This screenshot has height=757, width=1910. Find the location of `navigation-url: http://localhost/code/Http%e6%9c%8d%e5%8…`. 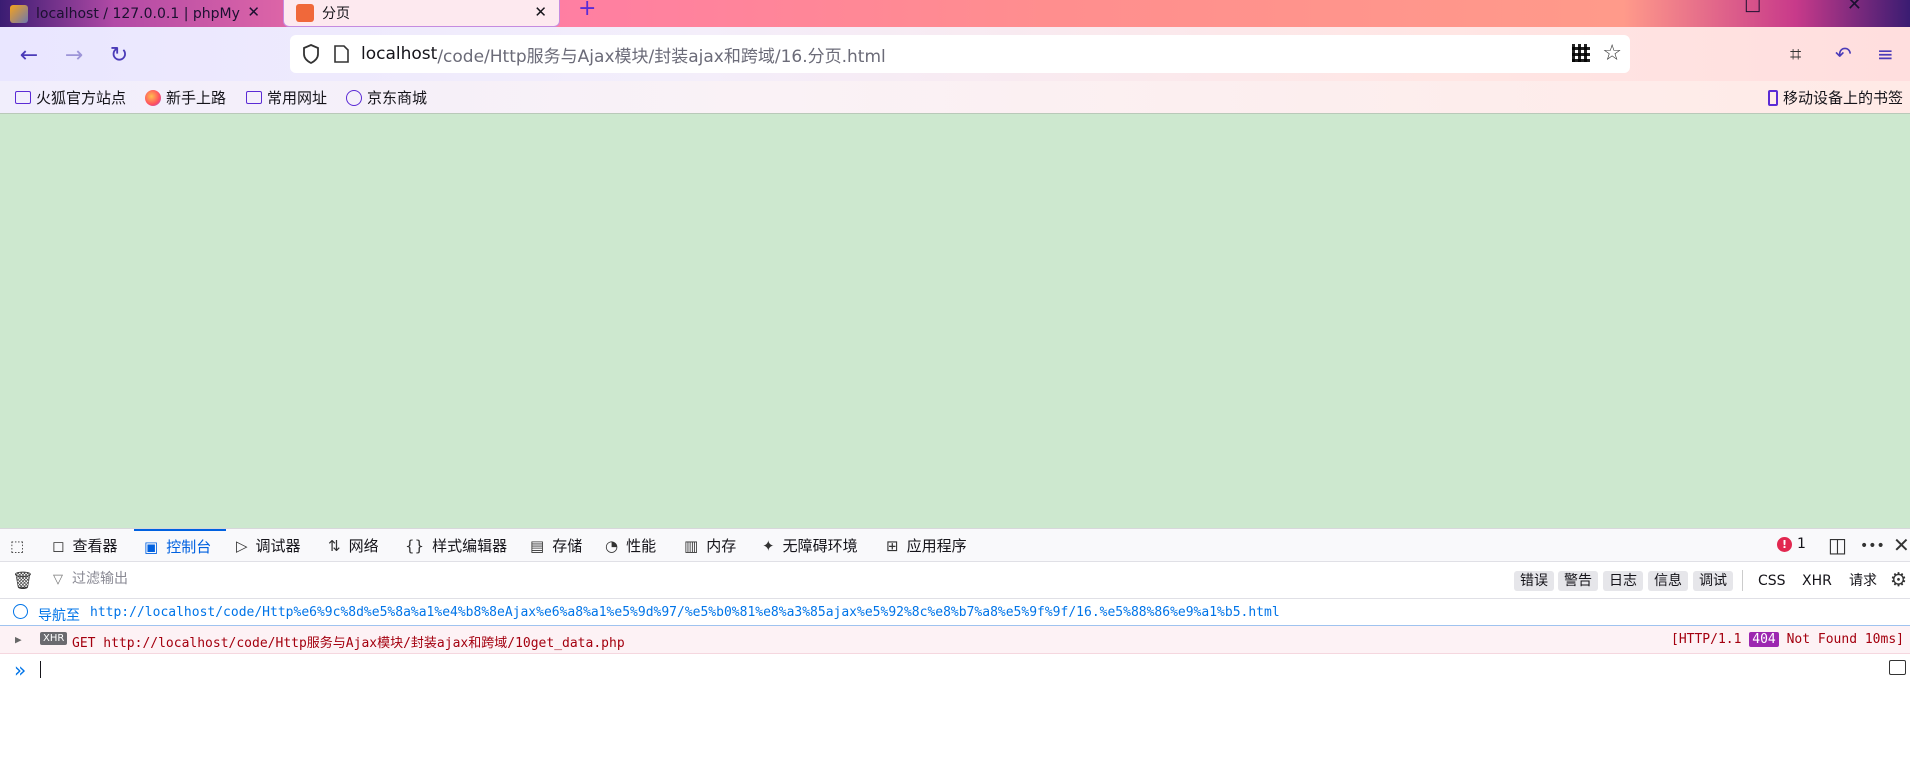

navigation-url: http://localhost/code/Http%e6%9c%8d%e5%8… is located at coordinates (685, 612).